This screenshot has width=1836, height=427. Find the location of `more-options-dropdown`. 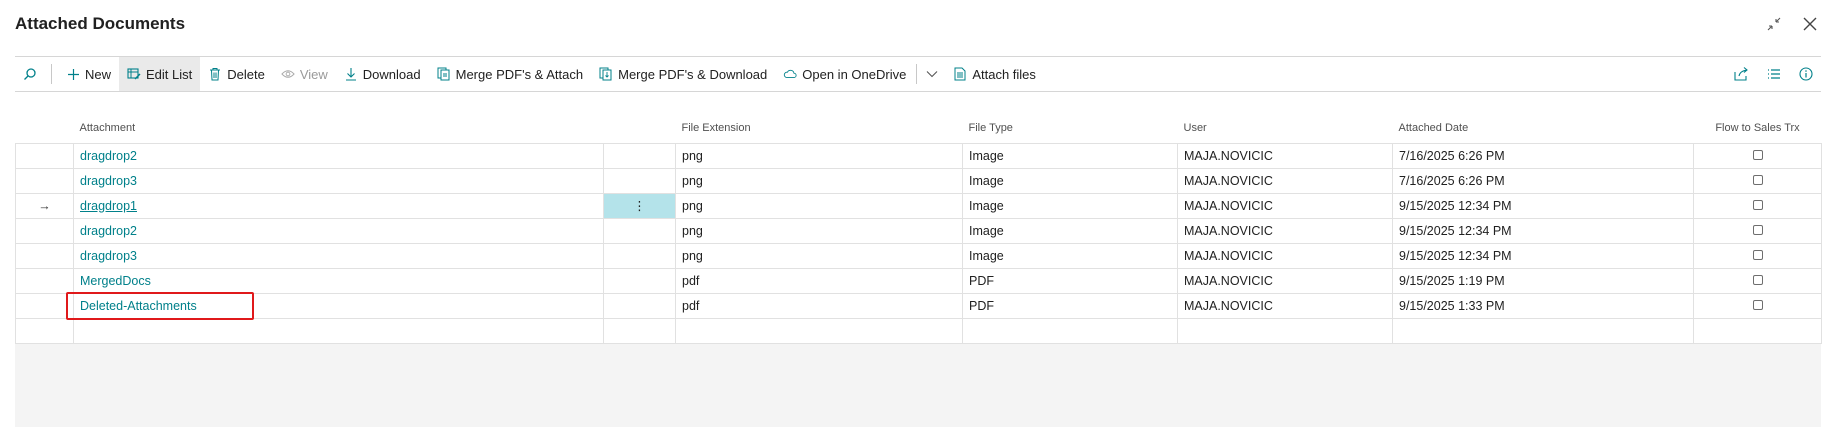

more-options-dropdown is located at coordinates (932, 74).